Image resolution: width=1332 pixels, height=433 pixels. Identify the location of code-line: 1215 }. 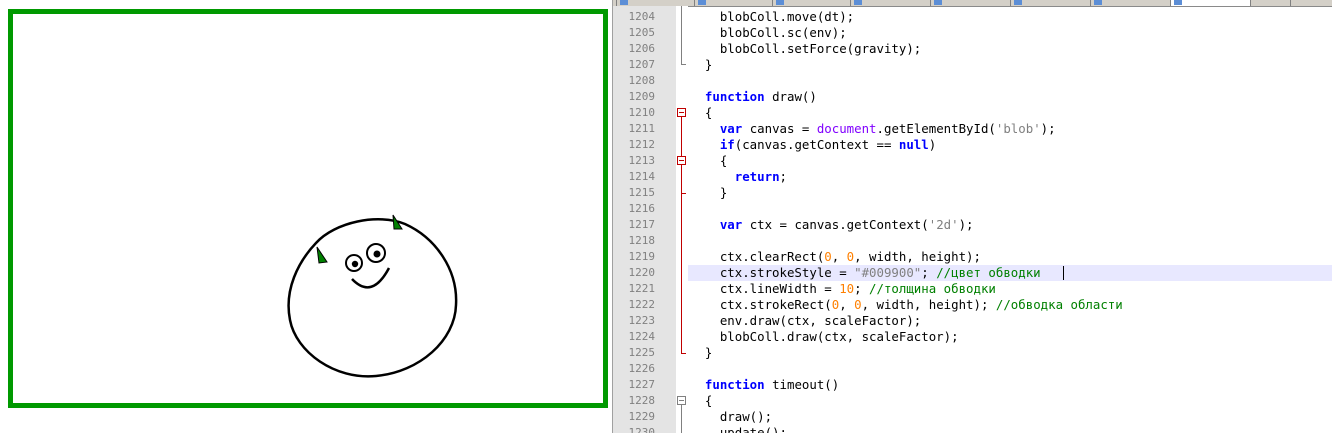
(972, 193).